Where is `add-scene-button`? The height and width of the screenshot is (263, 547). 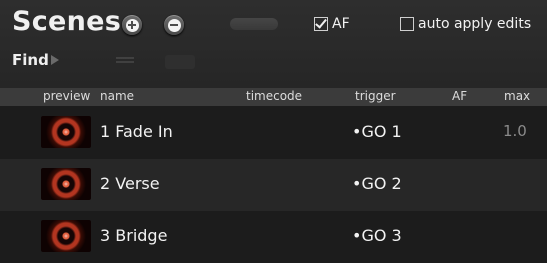
add-scene-button is located at coordinates (132, 25).